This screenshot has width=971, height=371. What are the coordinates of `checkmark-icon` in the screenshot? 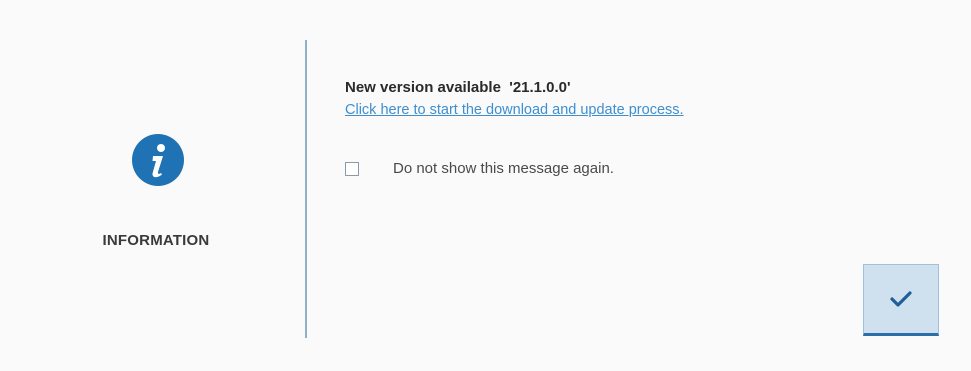 It's located at (901, 299).